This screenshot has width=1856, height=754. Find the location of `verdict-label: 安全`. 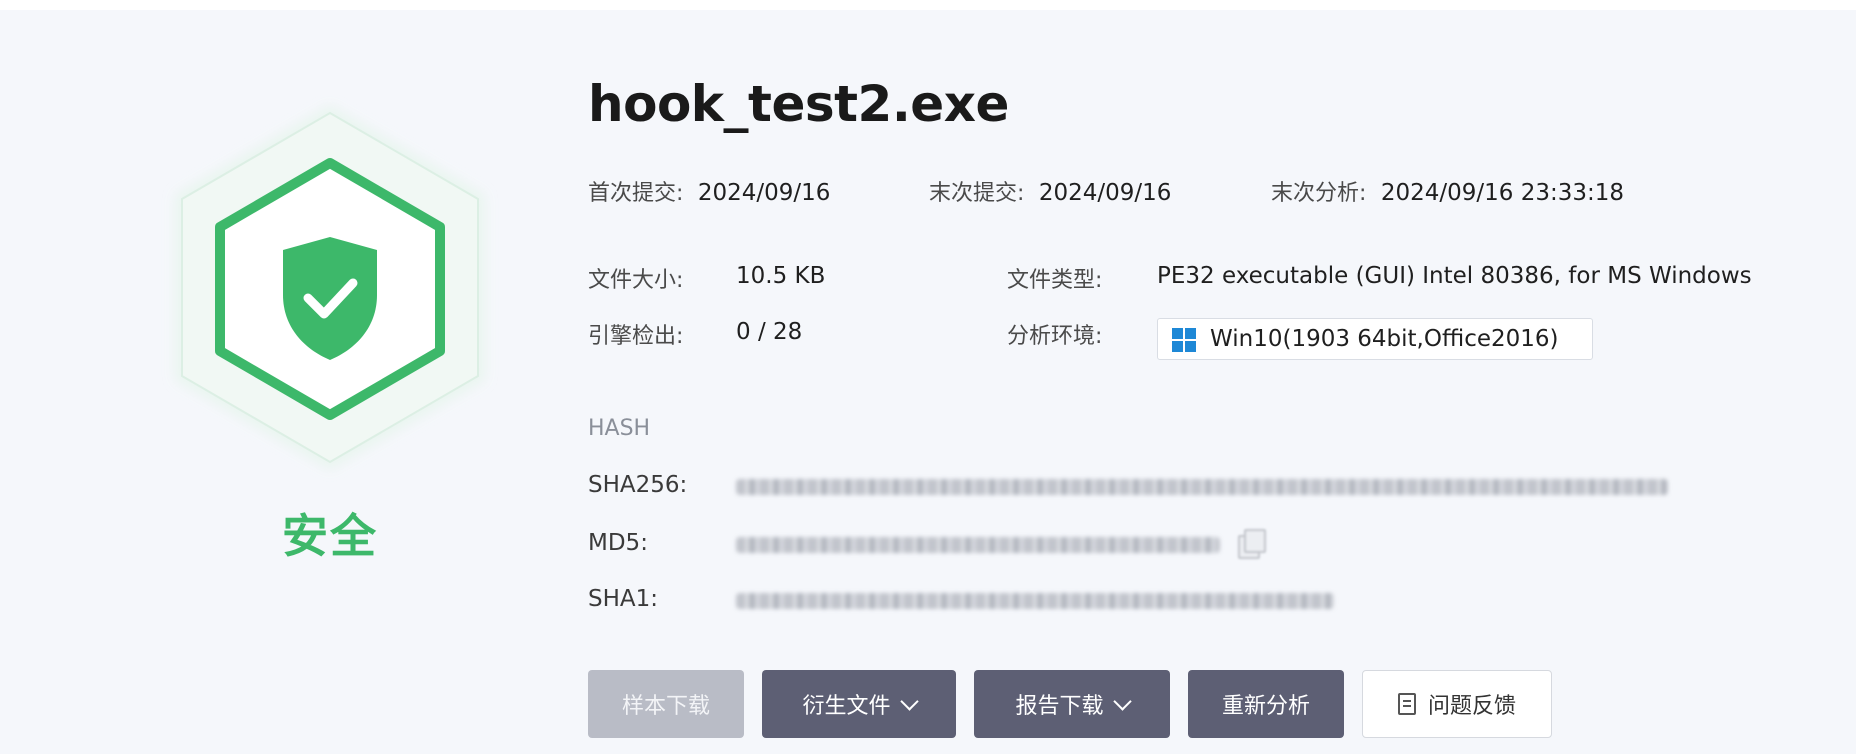

verdict-label: 安全 is located at coordinates (330, 536).